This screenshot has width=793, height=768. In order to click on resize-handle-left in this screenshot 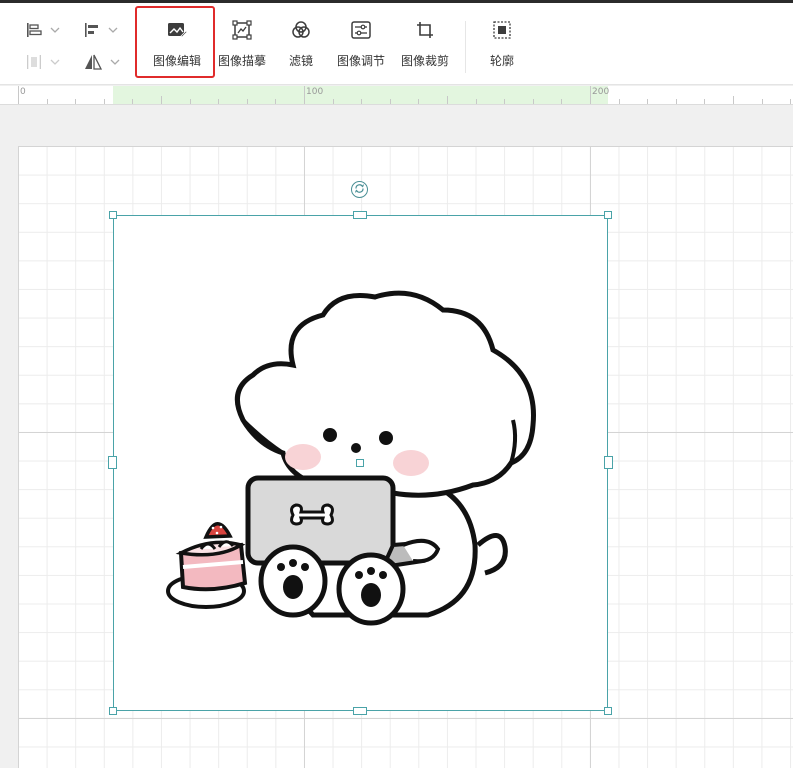, I will do `click(112, 462)`.